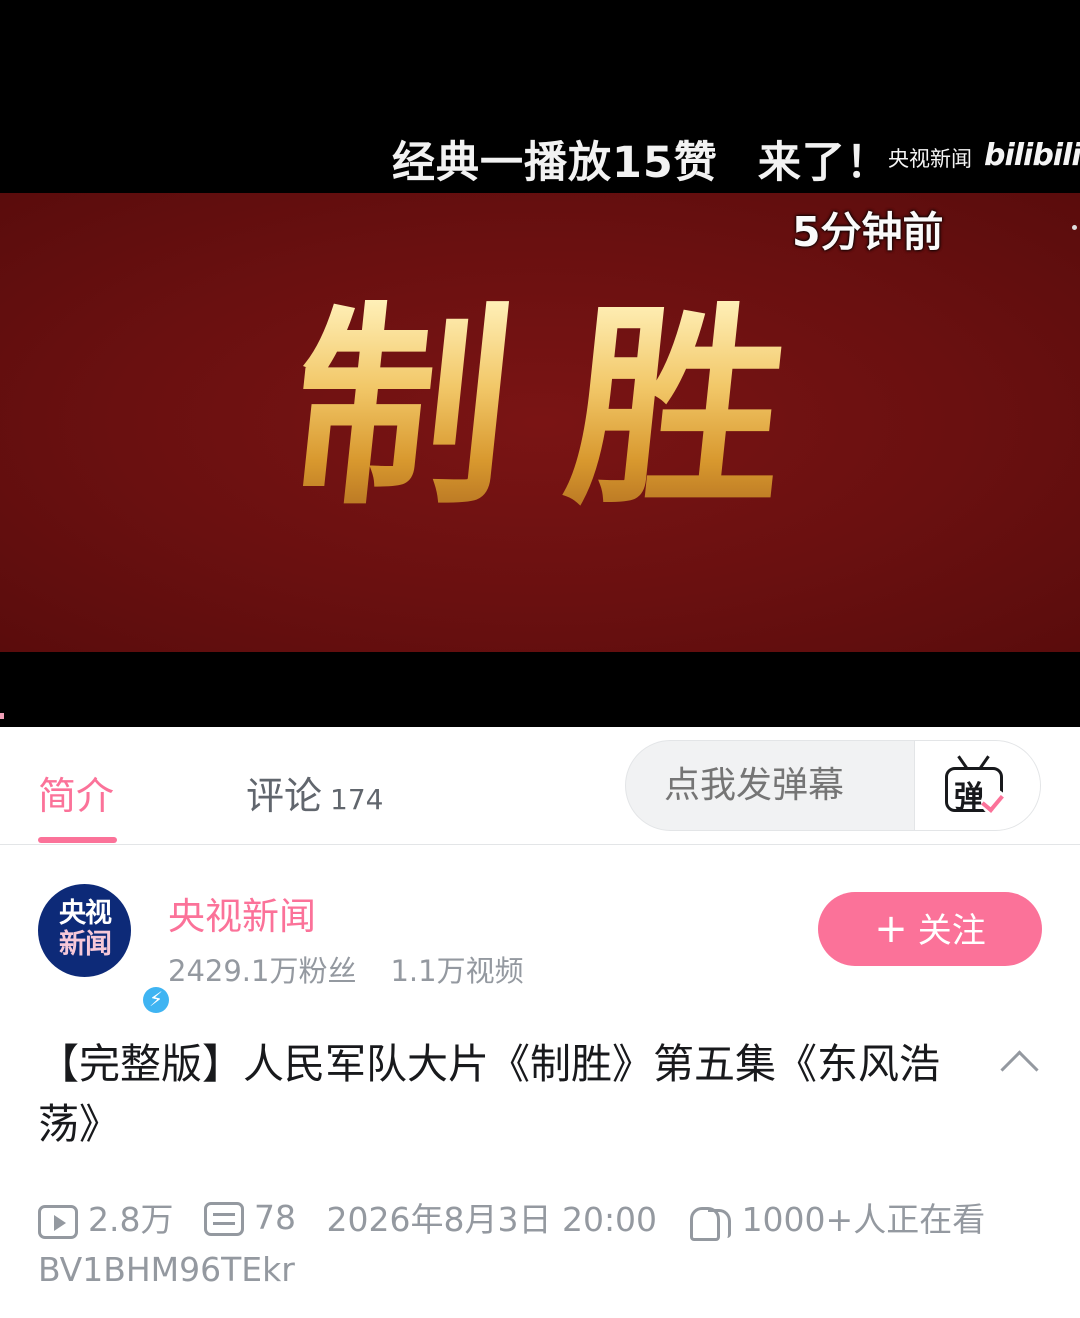  What do you see at coordinates (274, 1217) in the screenshot?
I see `danmaku-count: 78` at bounding box center [274, 1217].